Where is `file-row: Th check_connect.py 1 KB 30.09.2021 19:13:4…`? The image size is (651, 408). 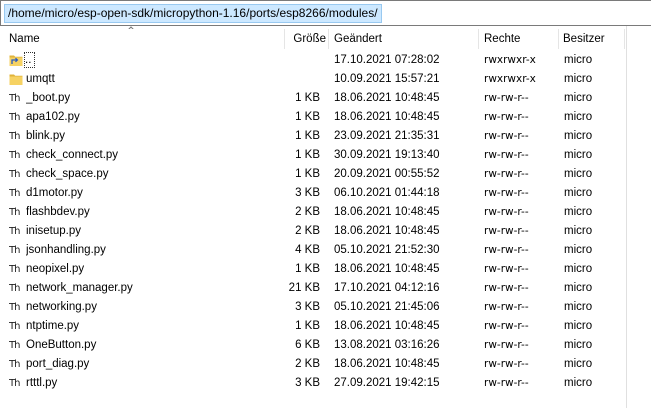 file-row: Th check_connect.py 1 KB 30.09.2021 19:13:4… is located at coordinates (325, 155).